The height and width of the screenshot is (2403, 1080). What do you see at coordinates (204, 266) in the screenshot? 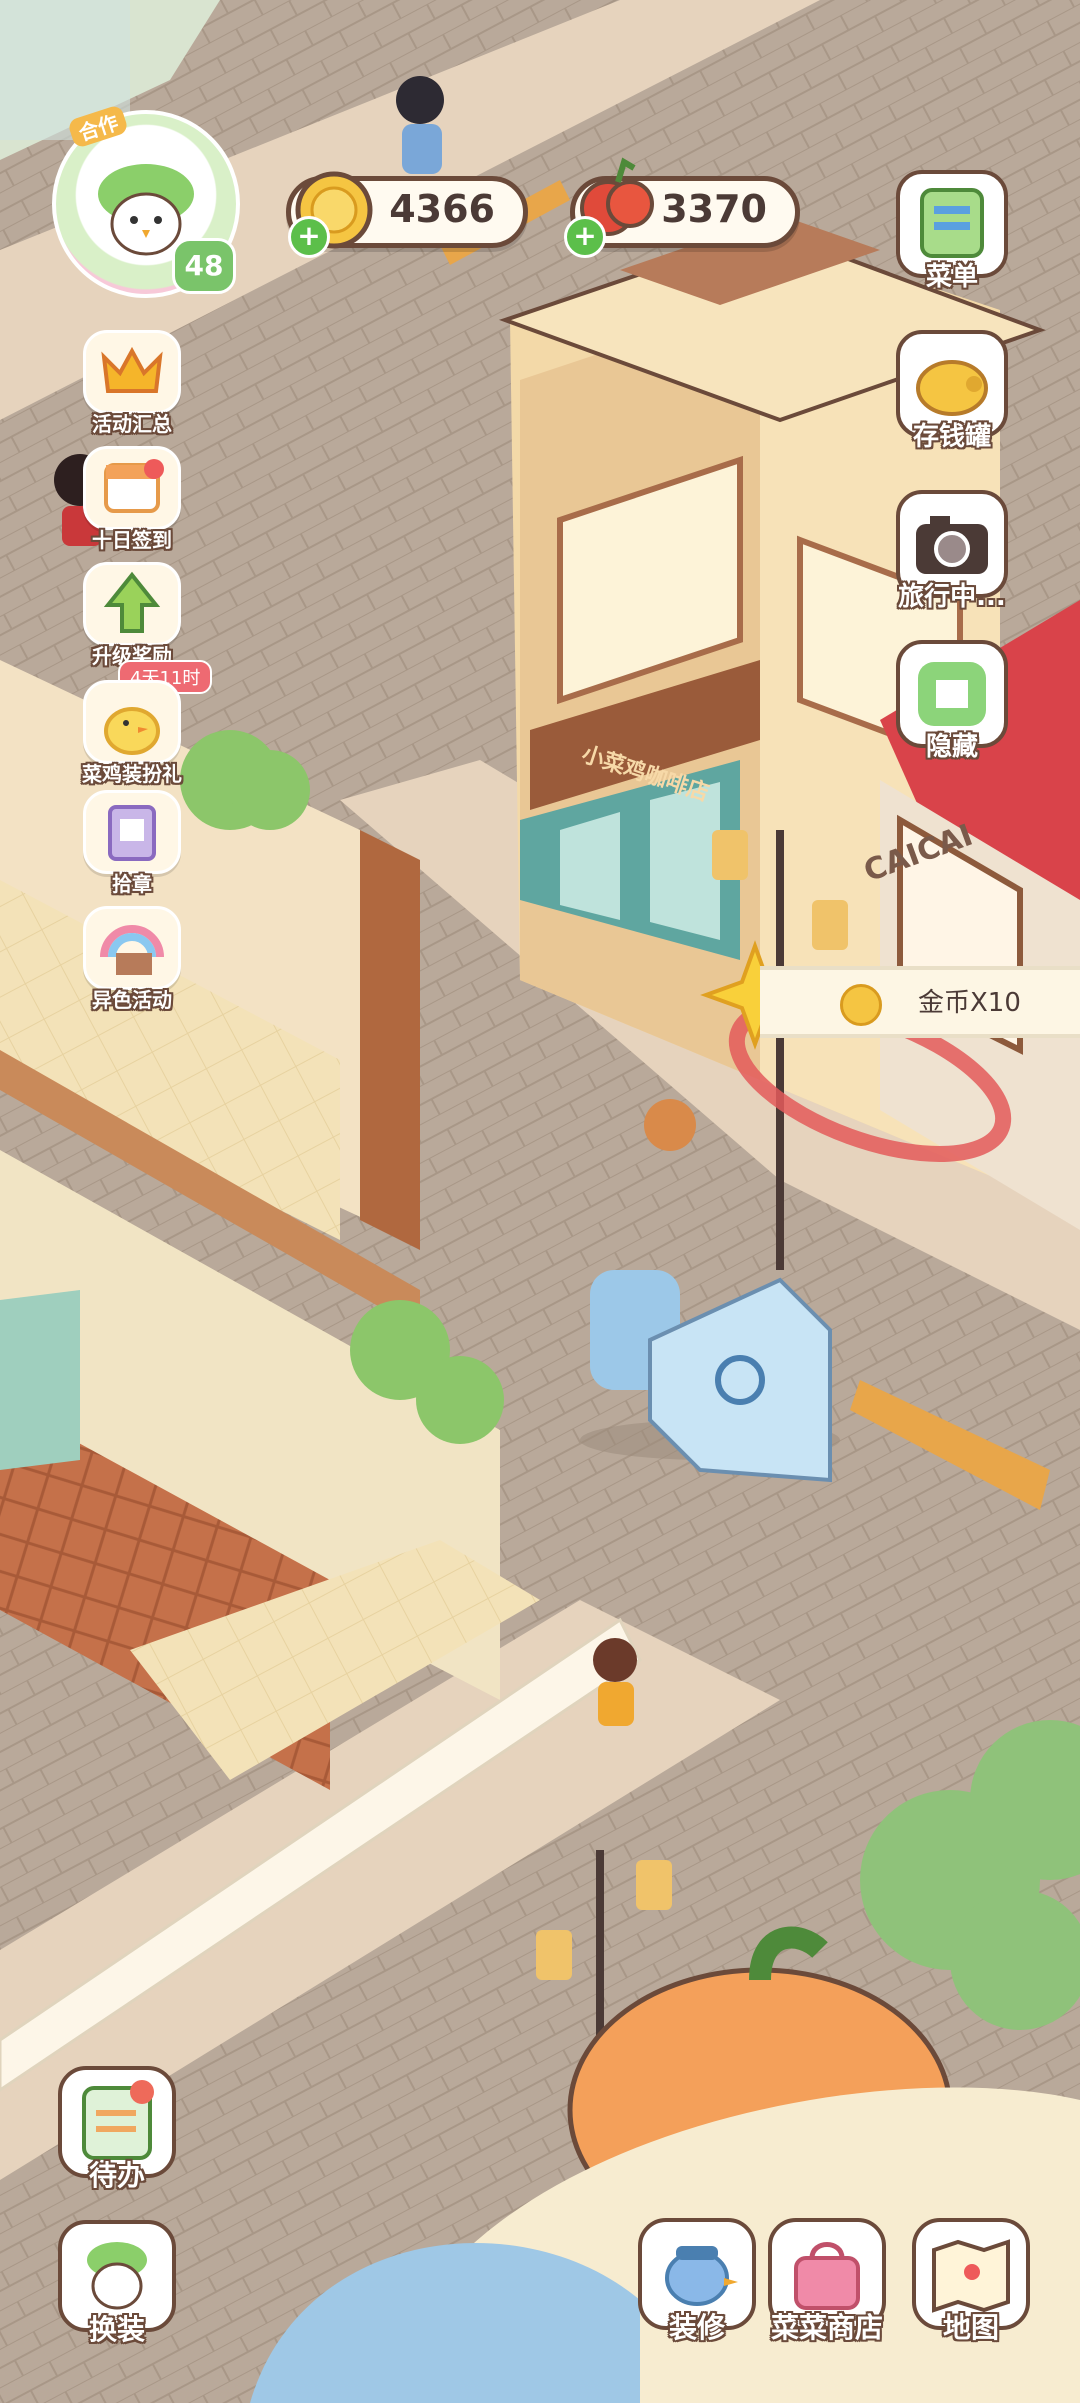
I see `player-level: 48` at bounding box center [204, 266].